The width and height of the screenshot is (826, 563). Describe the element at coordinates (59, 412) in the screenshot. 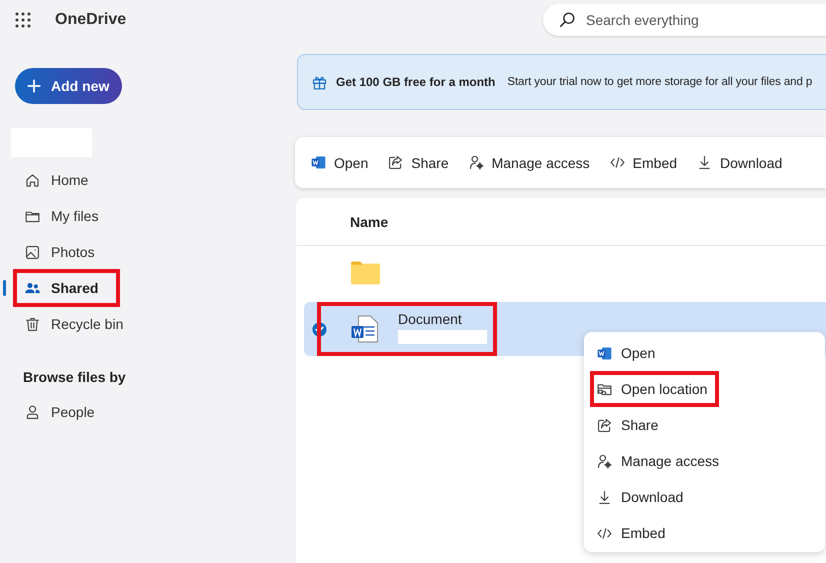

I see `nav-item: People` at that location.